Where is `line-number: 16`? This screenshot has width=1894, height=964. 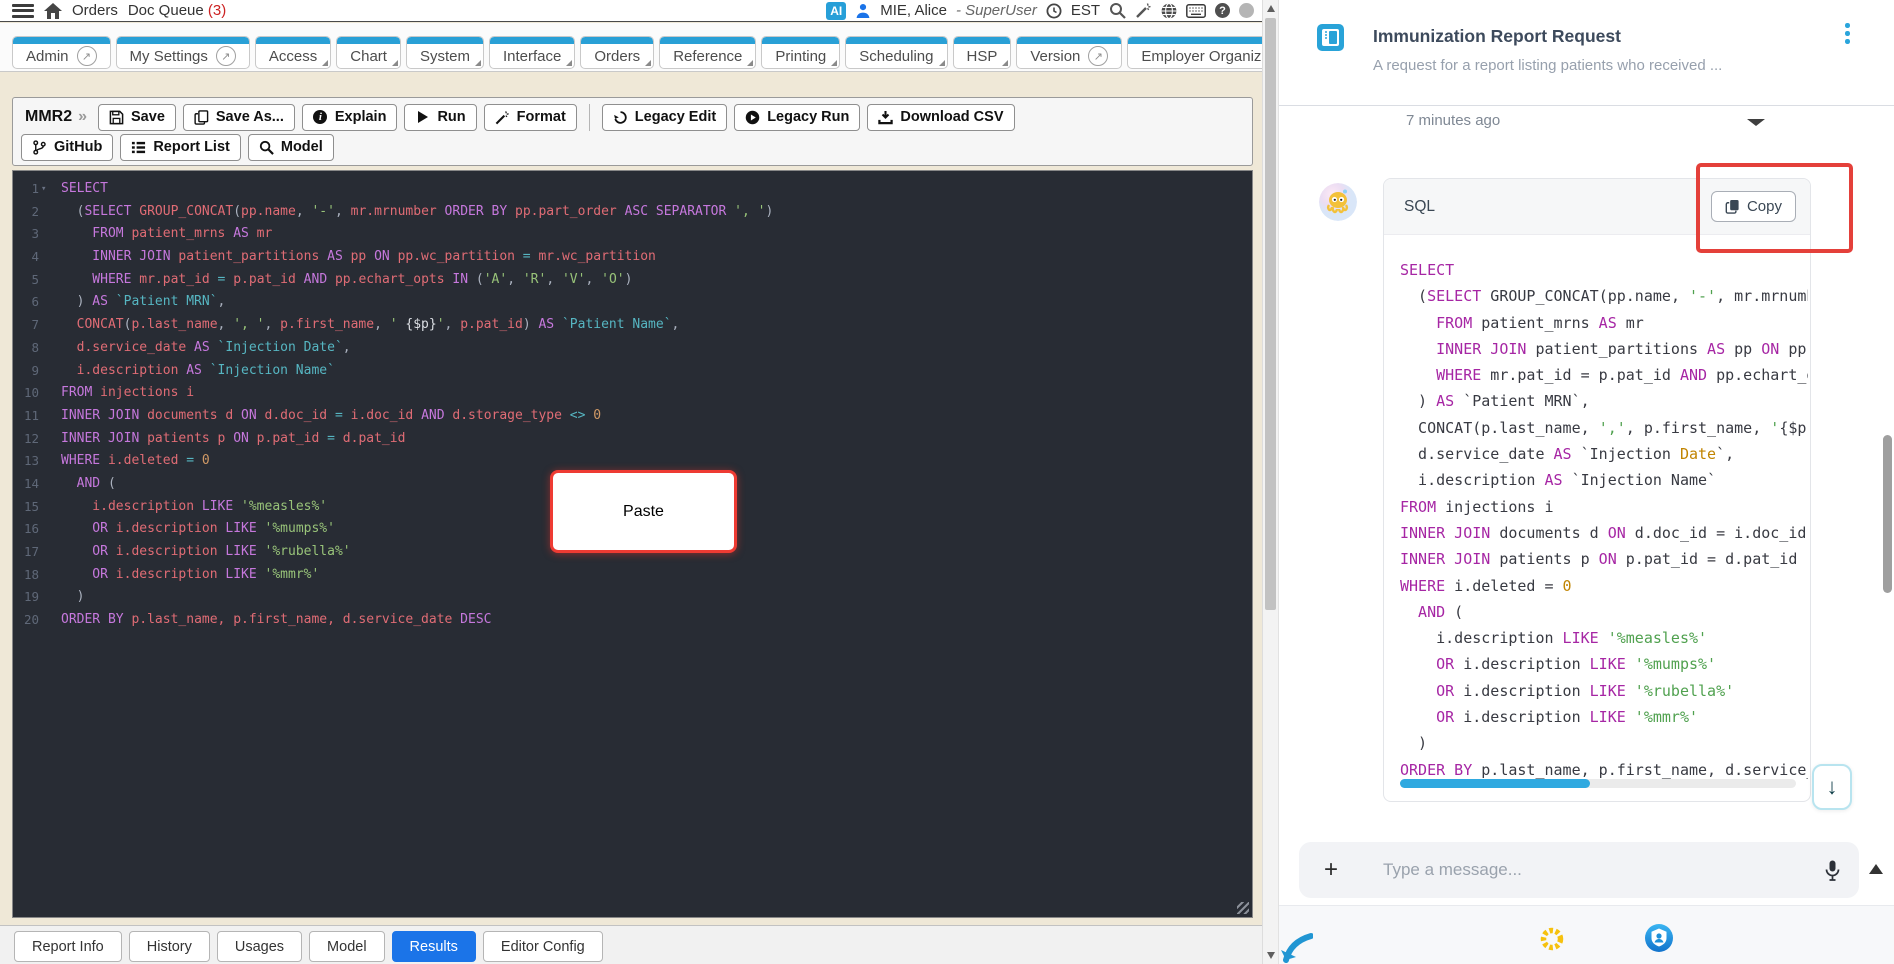
line-number: 16 is located at coordinates (31, 529).